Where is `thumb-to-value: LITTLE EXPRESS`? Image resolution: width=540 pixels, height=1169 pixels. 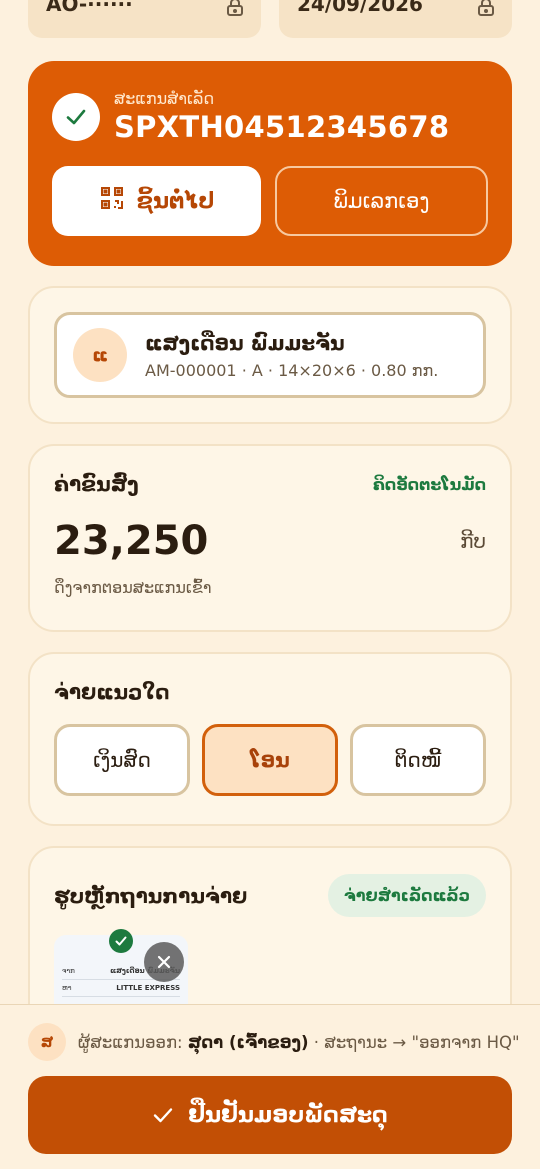 thumb-to-value: LITTLE EXPRESS is located at coordinates (148, 988).